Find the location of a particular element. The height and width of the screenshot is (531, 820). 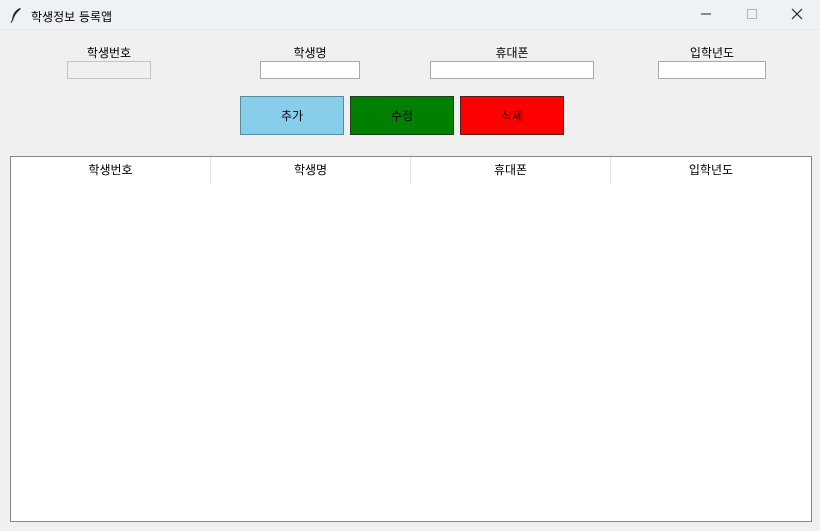

edit-button: 수정 is located at coordinates (402, 115).